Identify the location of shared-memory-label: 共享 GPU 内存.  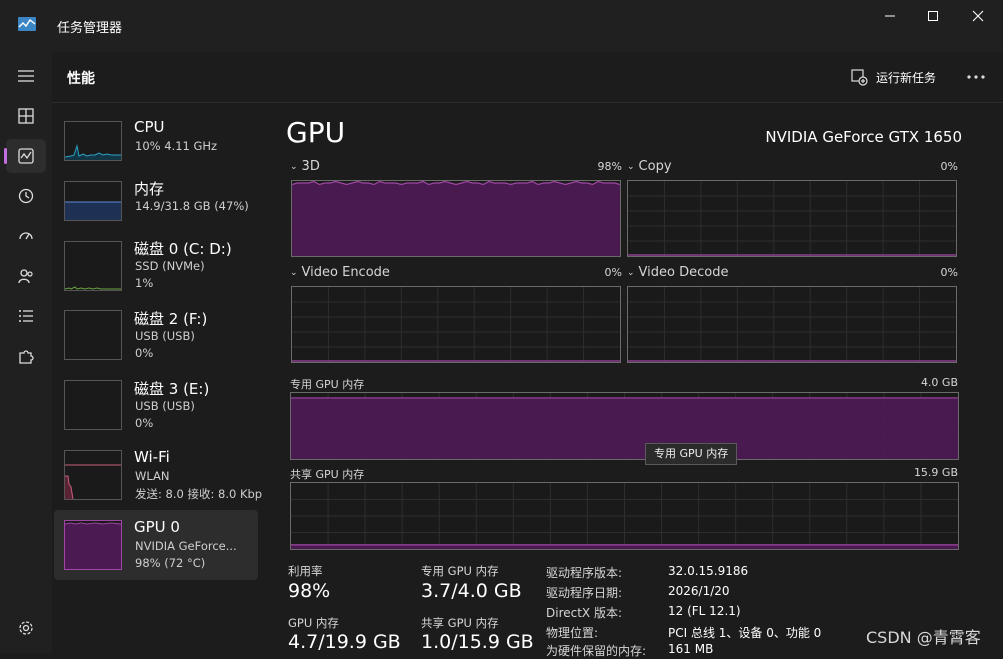
(327, 474).